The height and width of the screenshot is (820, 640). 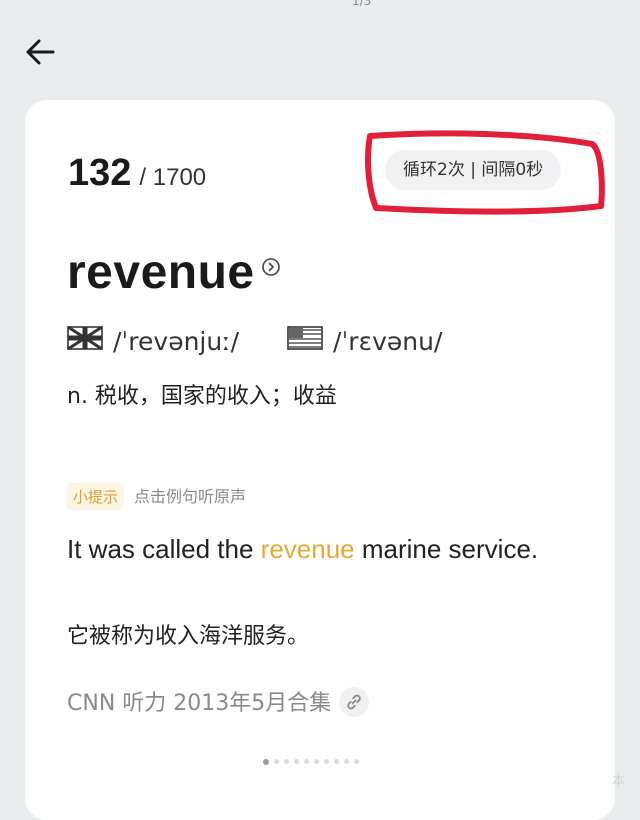 What do you see at coordinates (473, 170) in the screenshot?
I see `loop-setting-button: 循环2次 | 间隔0秒` at bounding box center [473, 170].